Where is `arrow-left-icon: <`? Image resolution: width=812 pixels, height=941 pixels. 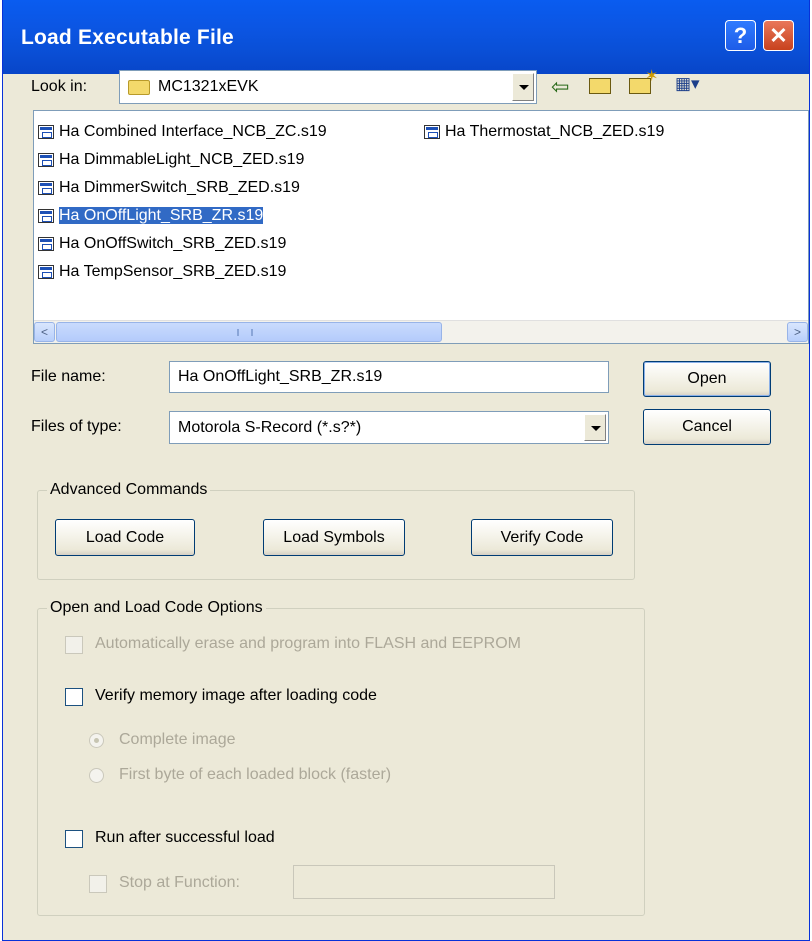 arrow-left-icon: < is located at coordinates (44, 332).